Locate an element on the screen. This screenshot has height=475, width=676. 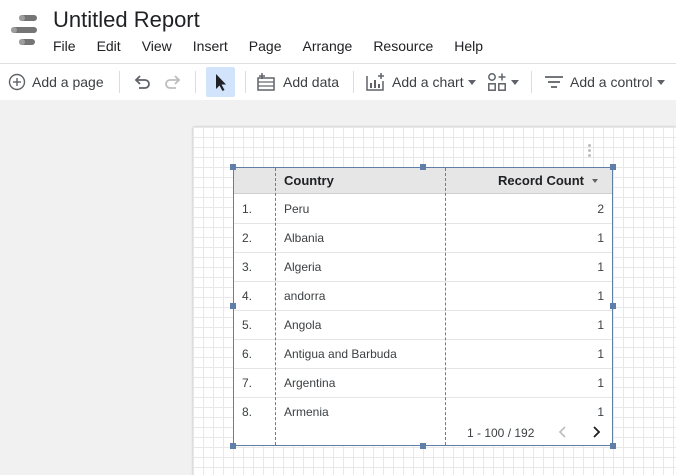
resize-handle-bottom is located at coordinates (423, 446).